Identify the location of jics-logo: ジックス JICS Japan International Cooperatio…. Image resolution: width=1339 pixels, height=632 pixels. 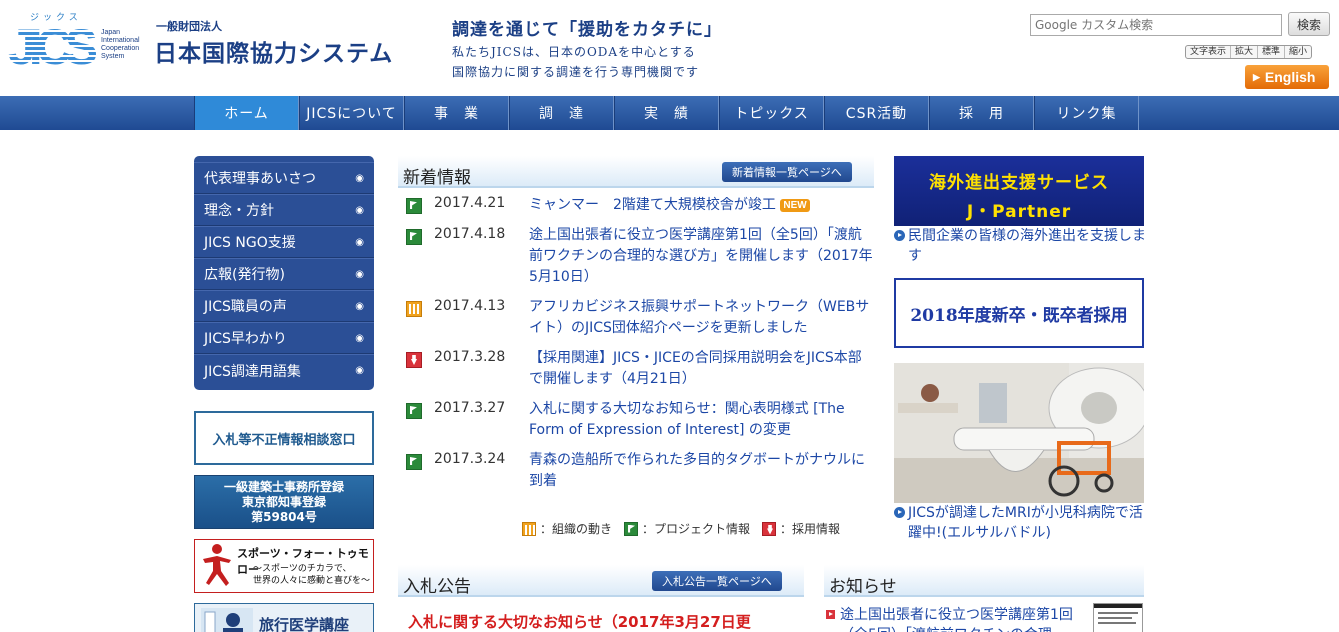
(78, 40).